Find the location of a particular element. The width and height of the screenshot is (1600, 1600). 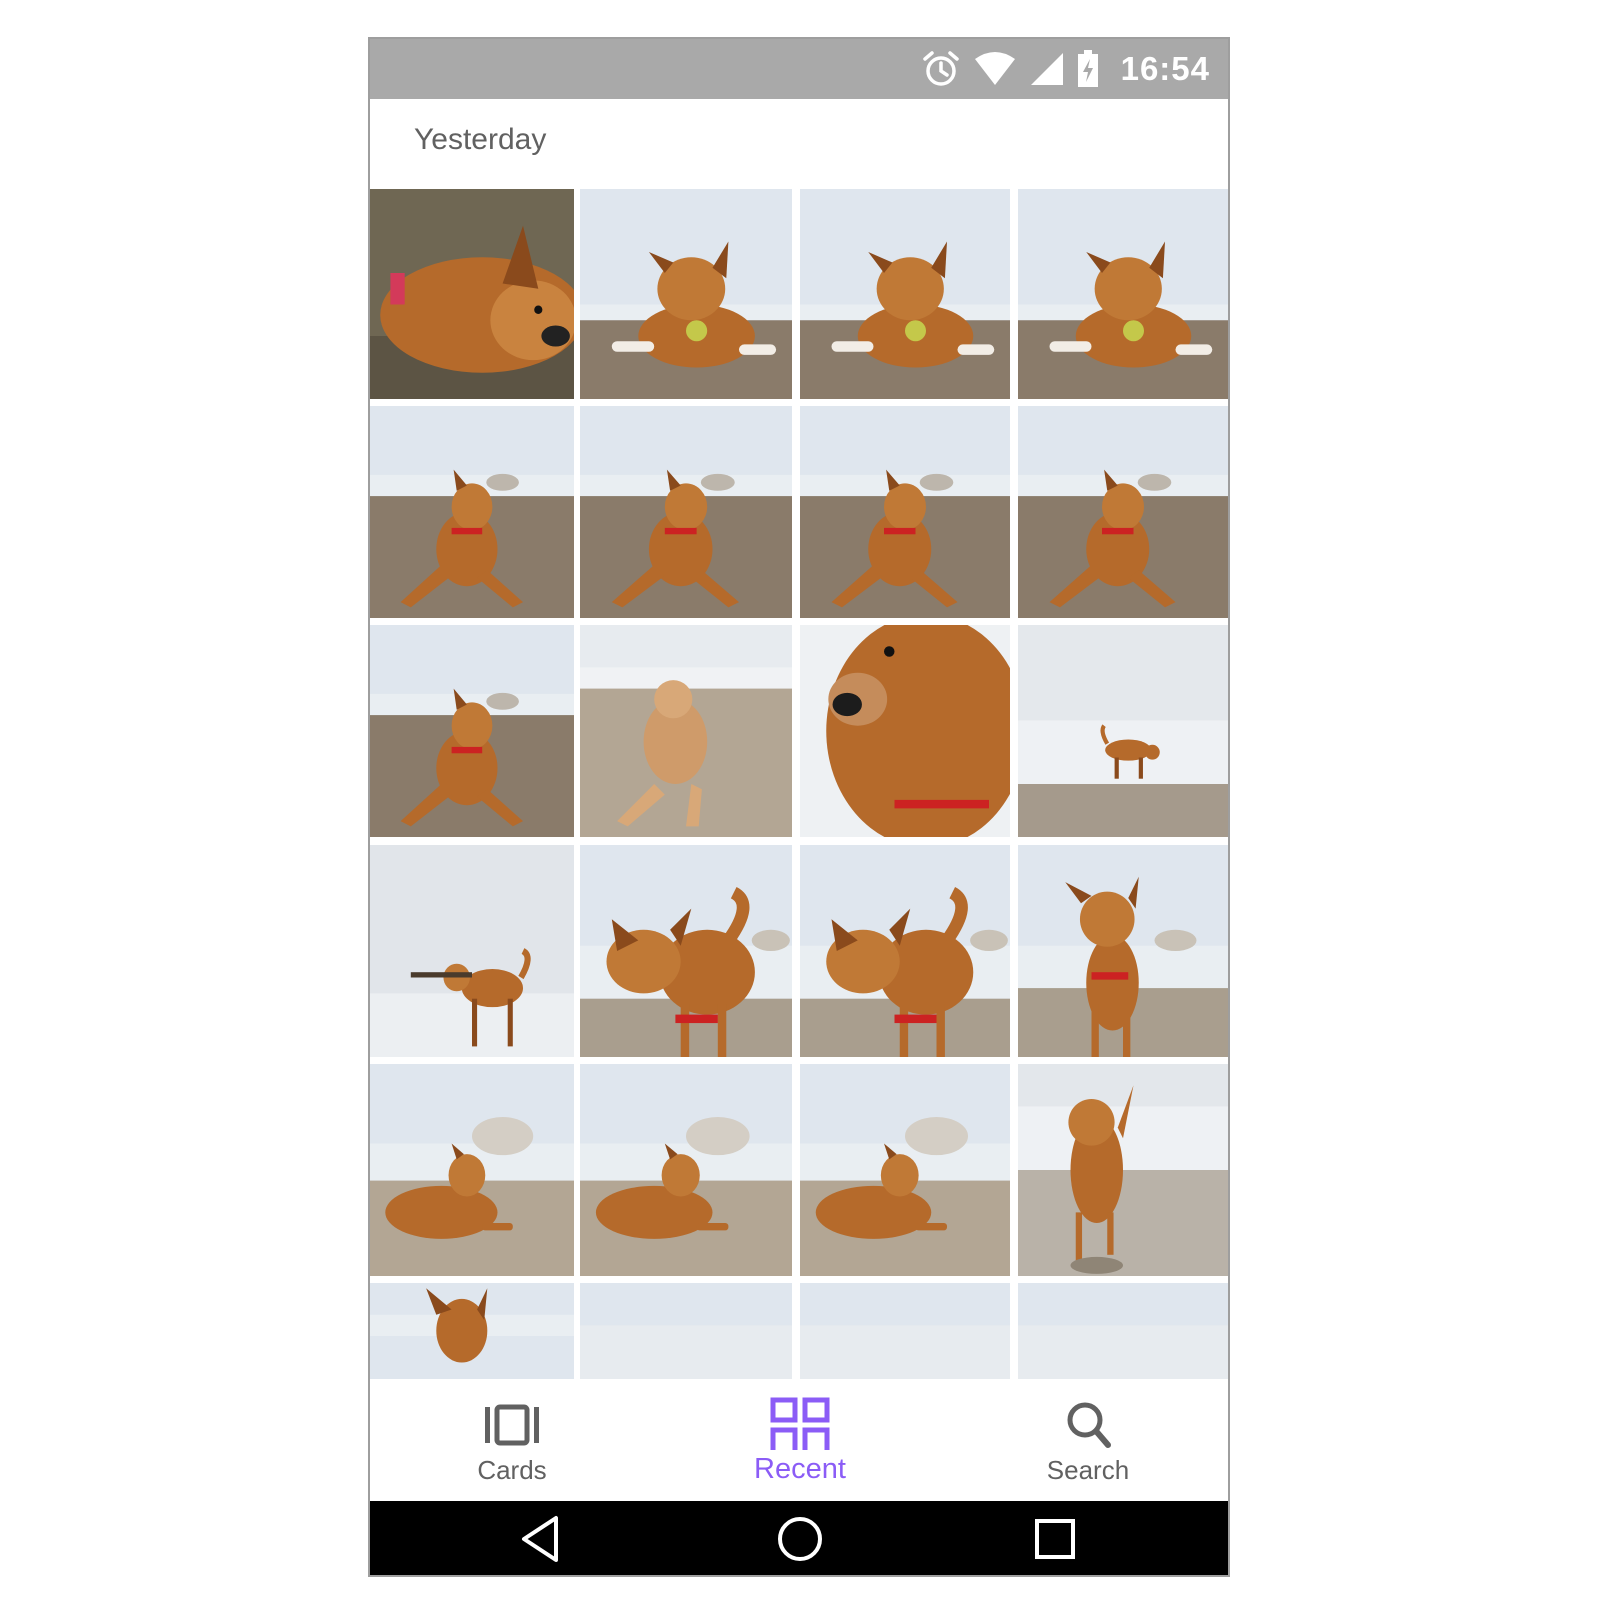

search-icon is located at coordinates (1088, 1425).